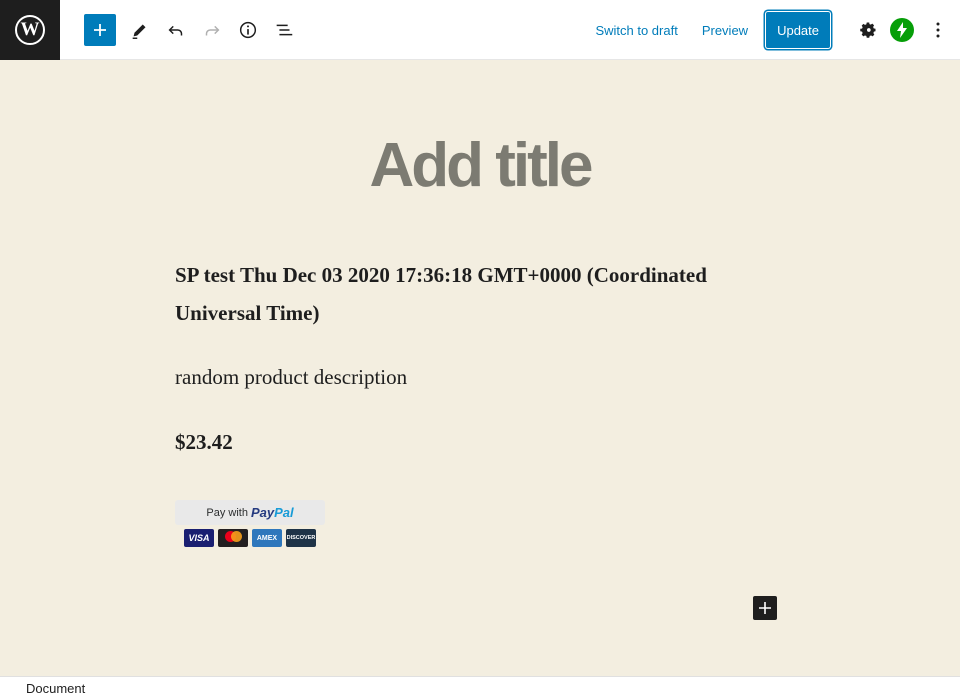  Describe the element at coordinates (480, 165) in the screenshot. I see `post-title-input: Add title` at that location.